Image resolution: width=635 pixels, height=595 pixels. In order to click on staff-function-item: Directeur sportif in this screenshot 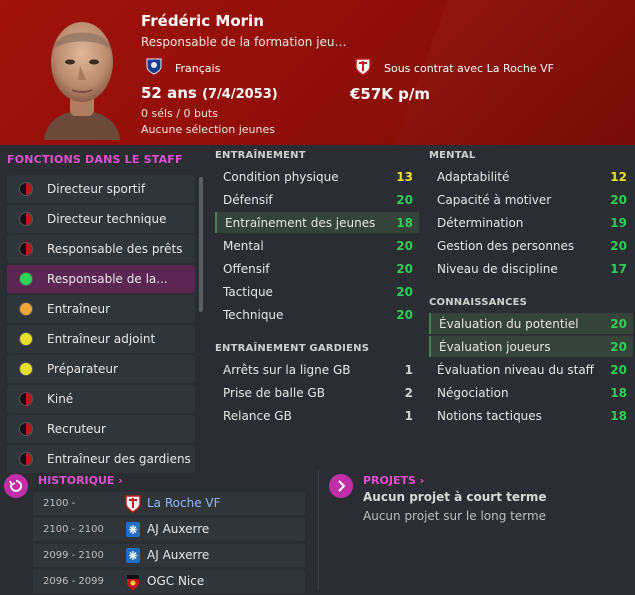, I will do `click(101, 189)`.